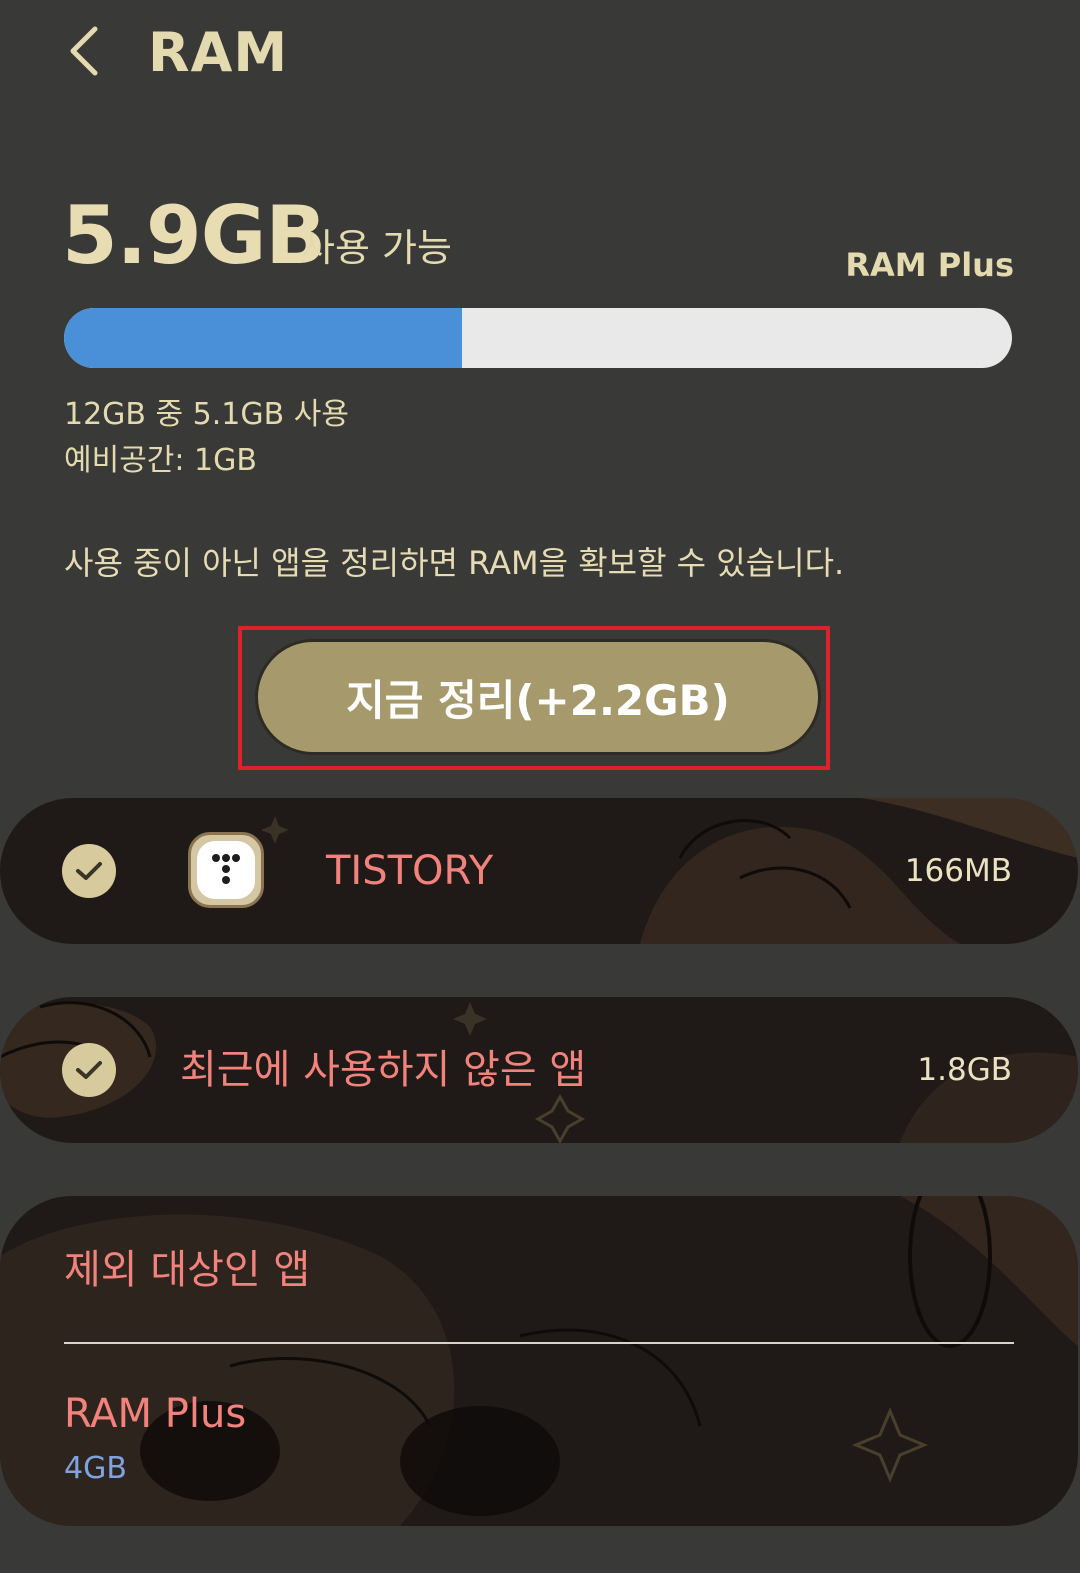  I want to click on tistory-checkbox, so click(89, 871).